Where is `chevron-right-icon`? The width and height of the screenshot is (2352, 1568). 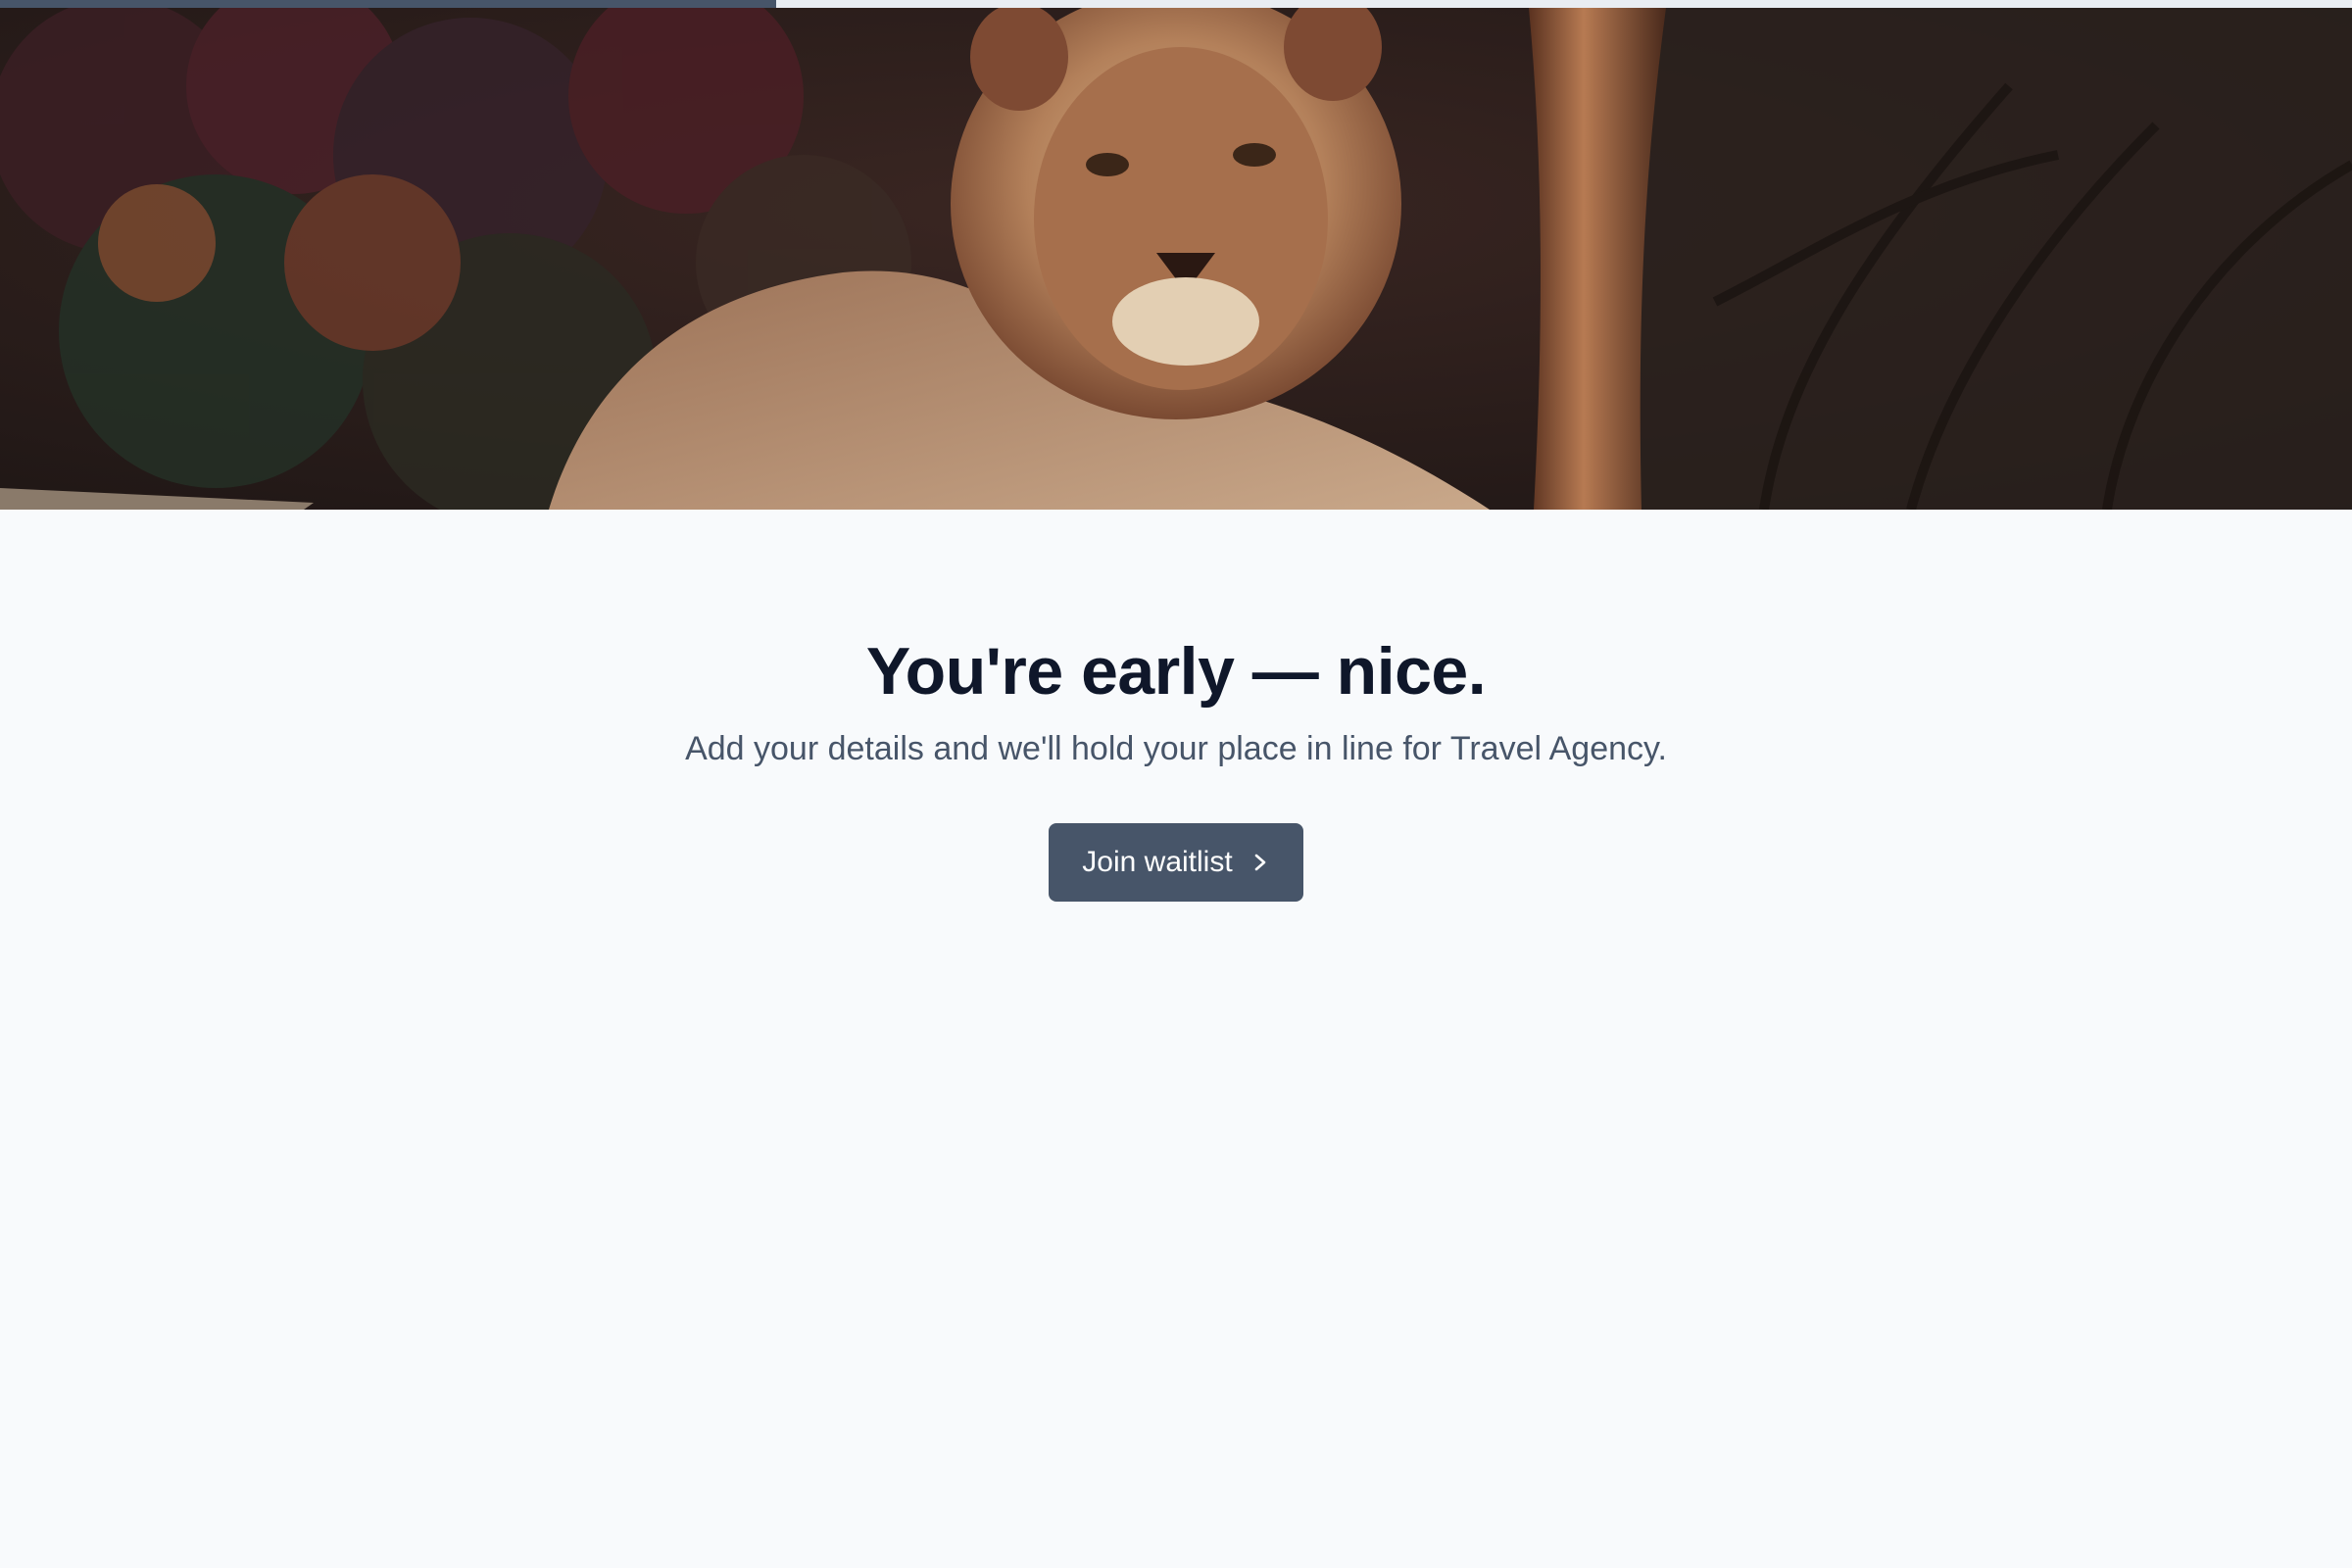 chevron-right-icon is located at coordinates (1260, 862).